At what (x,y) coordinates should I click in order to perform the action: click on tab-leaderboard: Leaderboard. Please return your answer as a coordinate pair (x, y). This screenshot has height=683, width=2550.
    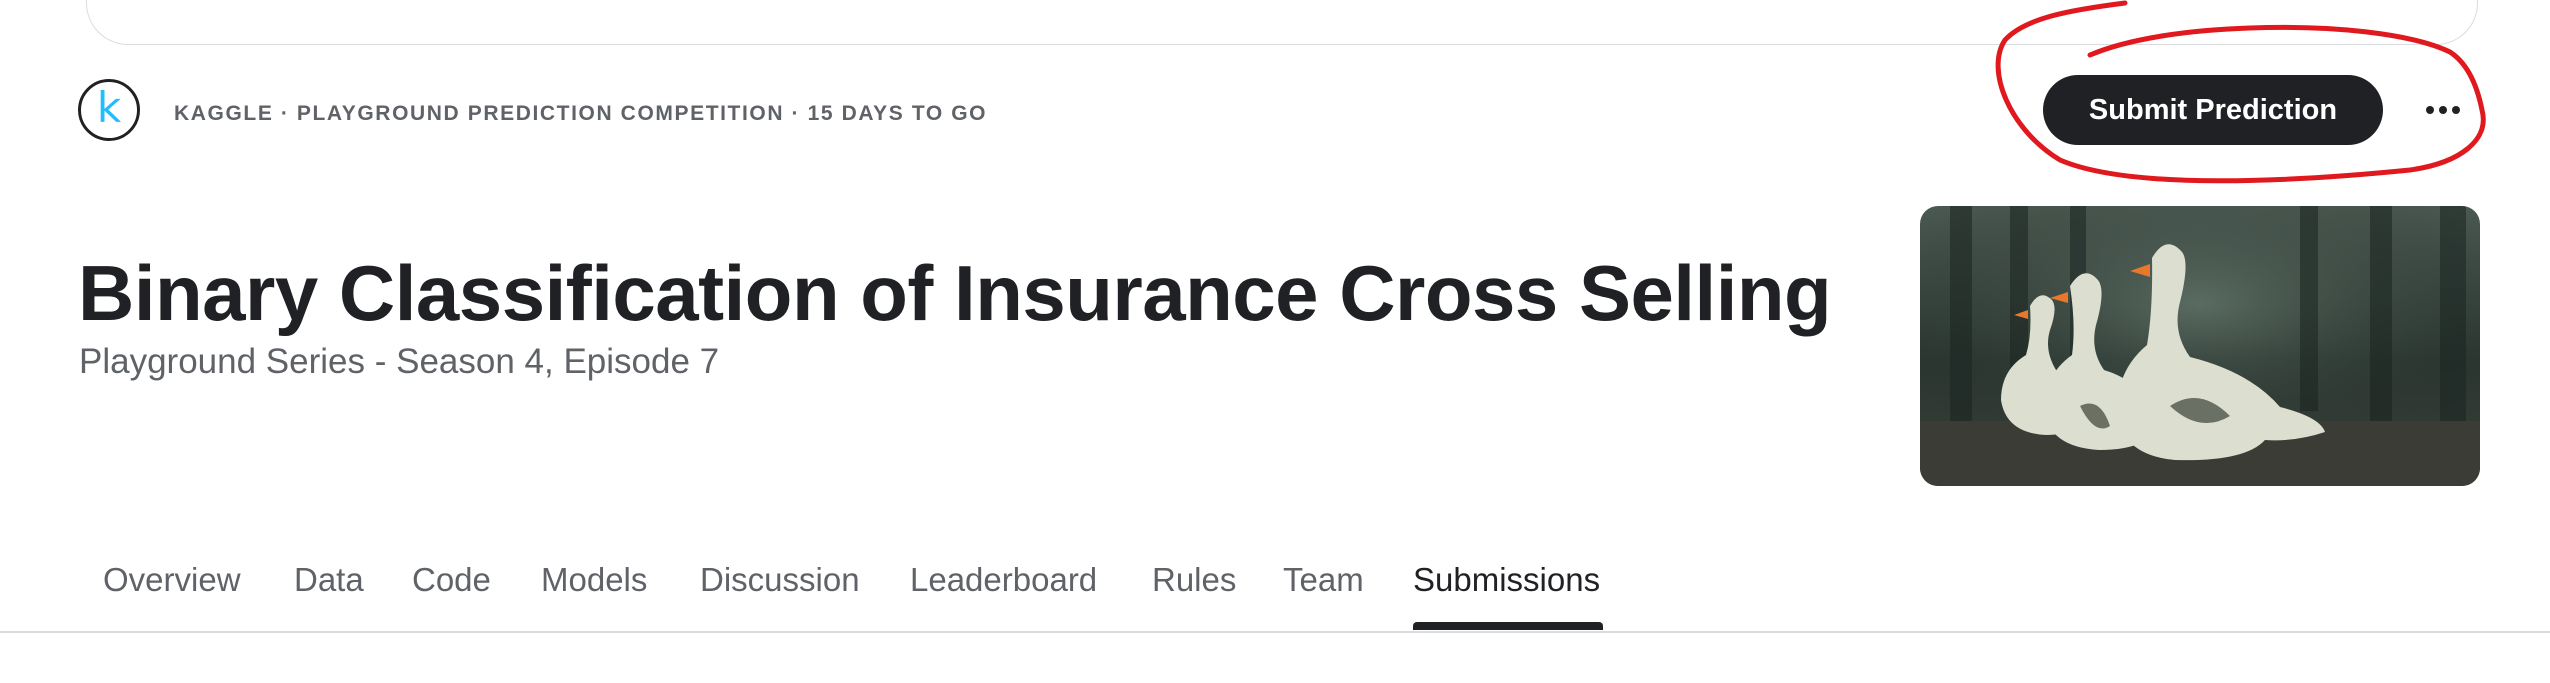
    Looking at the image, I should click on (1003, 580).